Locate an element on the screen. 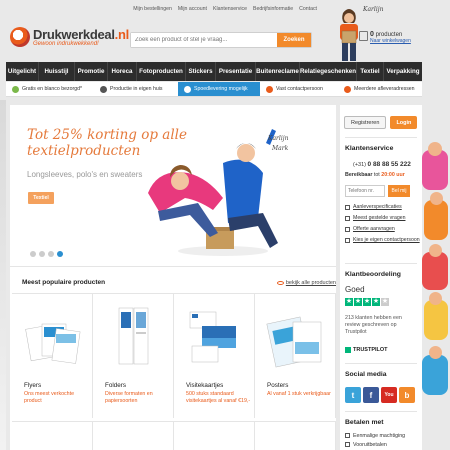 The height and width of the screenshot is (450, 450). topnav-orders-link: Mijn bestellingen is located at coordinates (152, 9).